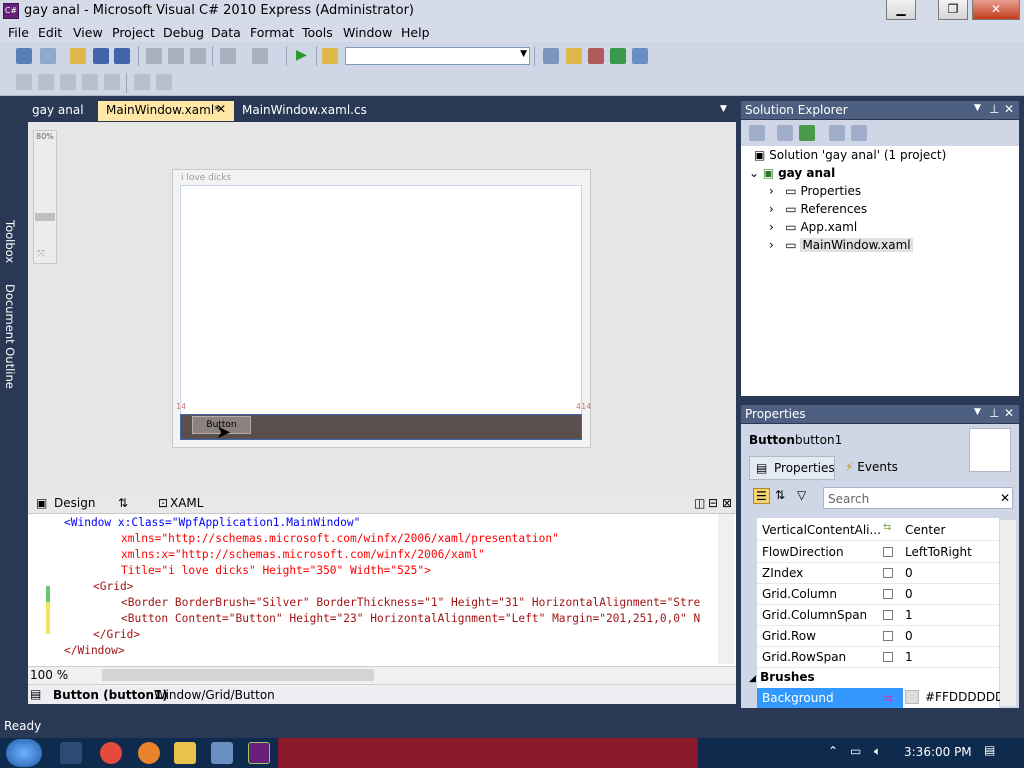  I want to click on tab-mainwindow-xaml: MainWindow.xaml* ✕, so click(166, 111).